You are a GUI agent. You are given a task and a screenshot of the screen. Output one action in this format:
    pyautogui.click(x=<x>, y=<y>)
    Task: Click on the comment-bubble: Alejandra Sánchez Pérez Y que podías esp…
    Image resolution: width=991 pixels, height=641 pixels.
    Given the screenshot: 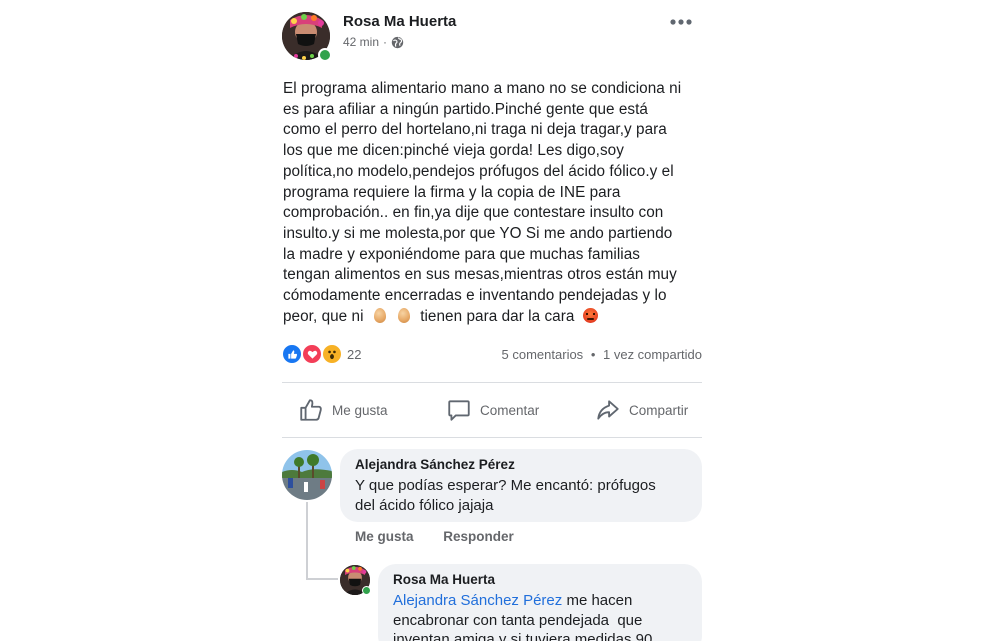 What is the action you would take?
    pyautogui.click(x=521, y=485)
    